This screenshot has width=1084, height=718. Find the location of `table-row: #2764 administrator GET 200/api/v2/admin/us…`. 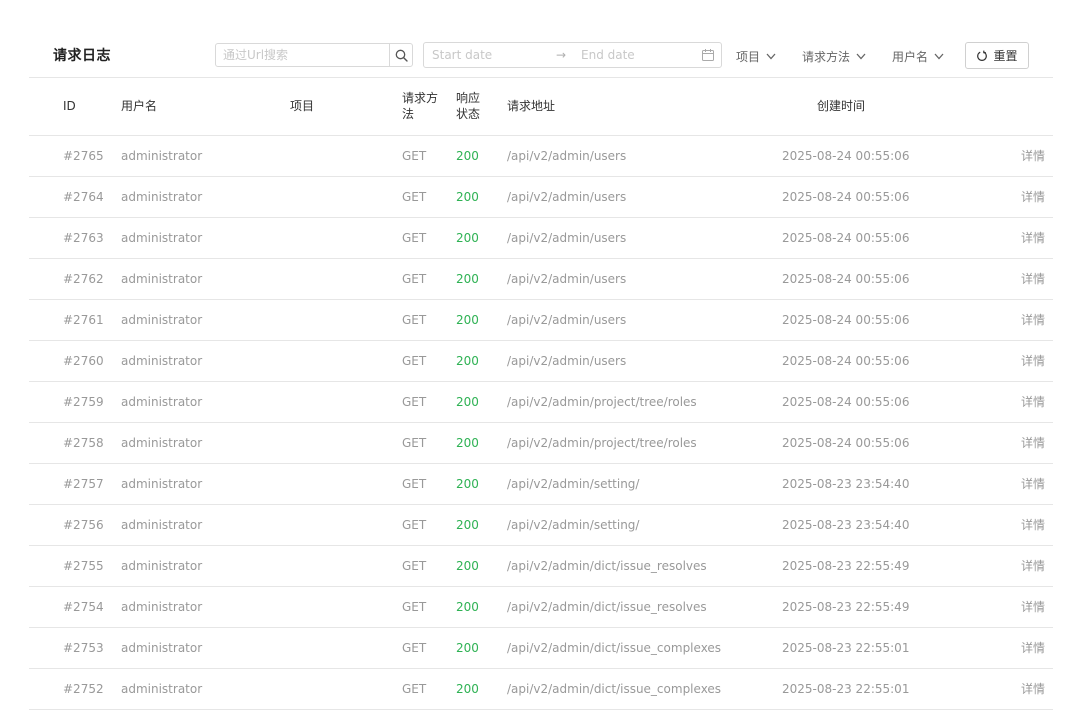

table-row: #2764 administrator GET 200/api/v2/admin/us… is located at coordinates (541, 197).